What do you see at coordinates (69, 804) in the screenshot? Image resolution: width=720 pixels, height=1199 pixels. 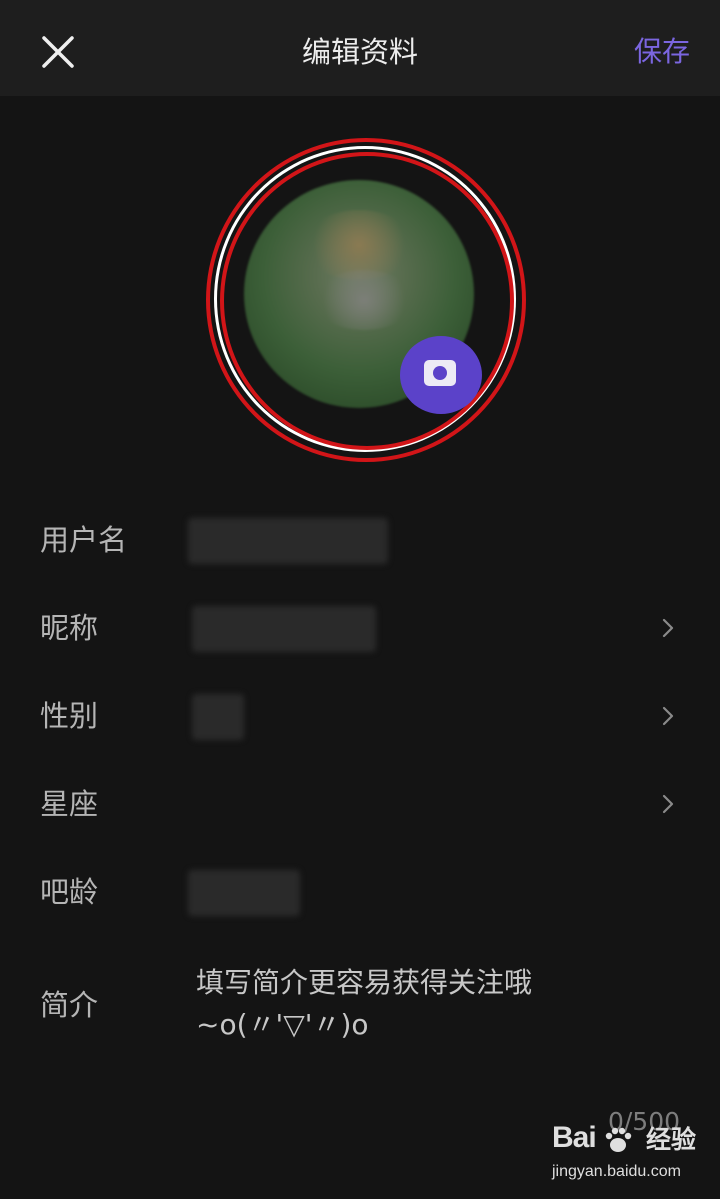 I see `constellation-label: 星座` at bounding box center [69, 804].